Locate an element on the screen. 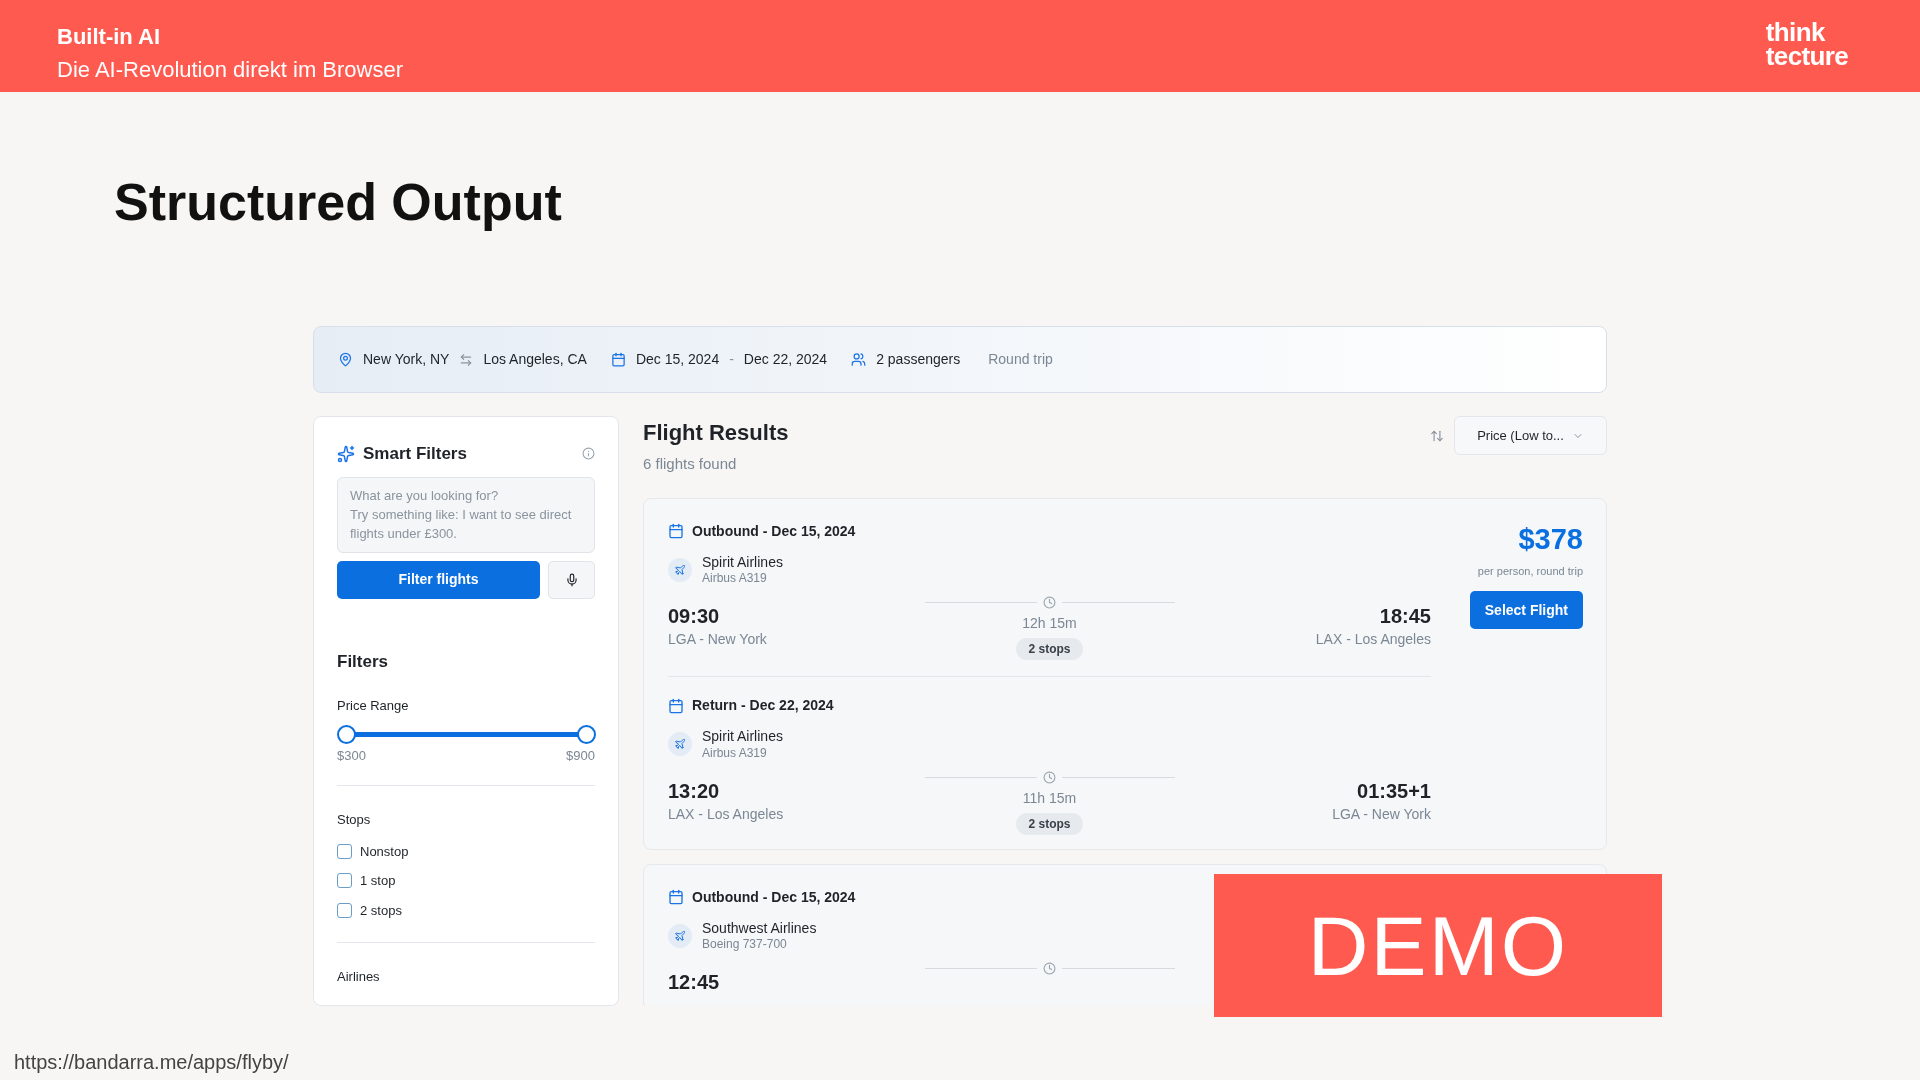 This screenshot has height=1080, width=1920. airlines-label: Airlines is located at coordinates (359, 977).